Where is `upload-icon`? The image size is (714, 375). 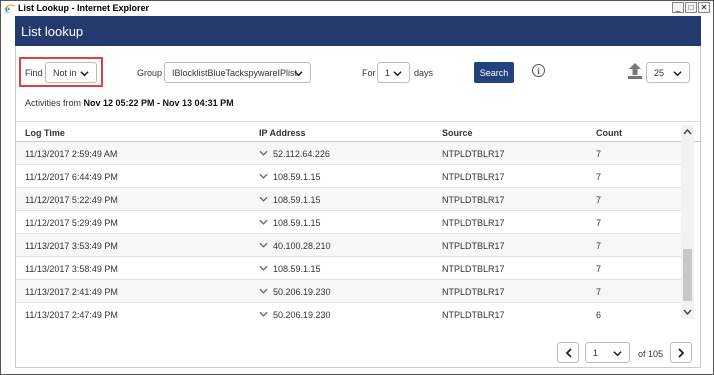 upload-icon is located at coordinates (635, 71).